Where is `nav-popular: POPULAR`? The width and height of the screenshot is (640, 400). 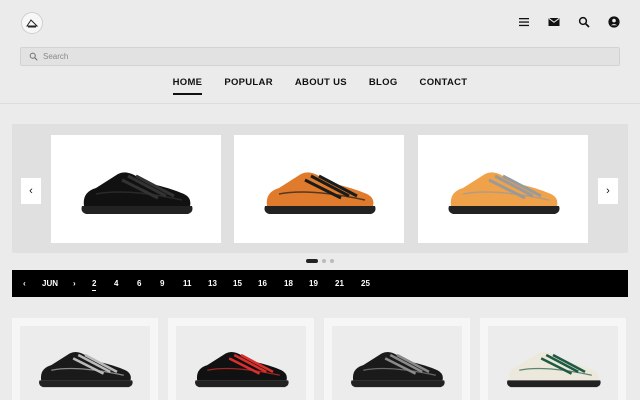
nav-popular: POPULAR is located at coordinates (248, 86).